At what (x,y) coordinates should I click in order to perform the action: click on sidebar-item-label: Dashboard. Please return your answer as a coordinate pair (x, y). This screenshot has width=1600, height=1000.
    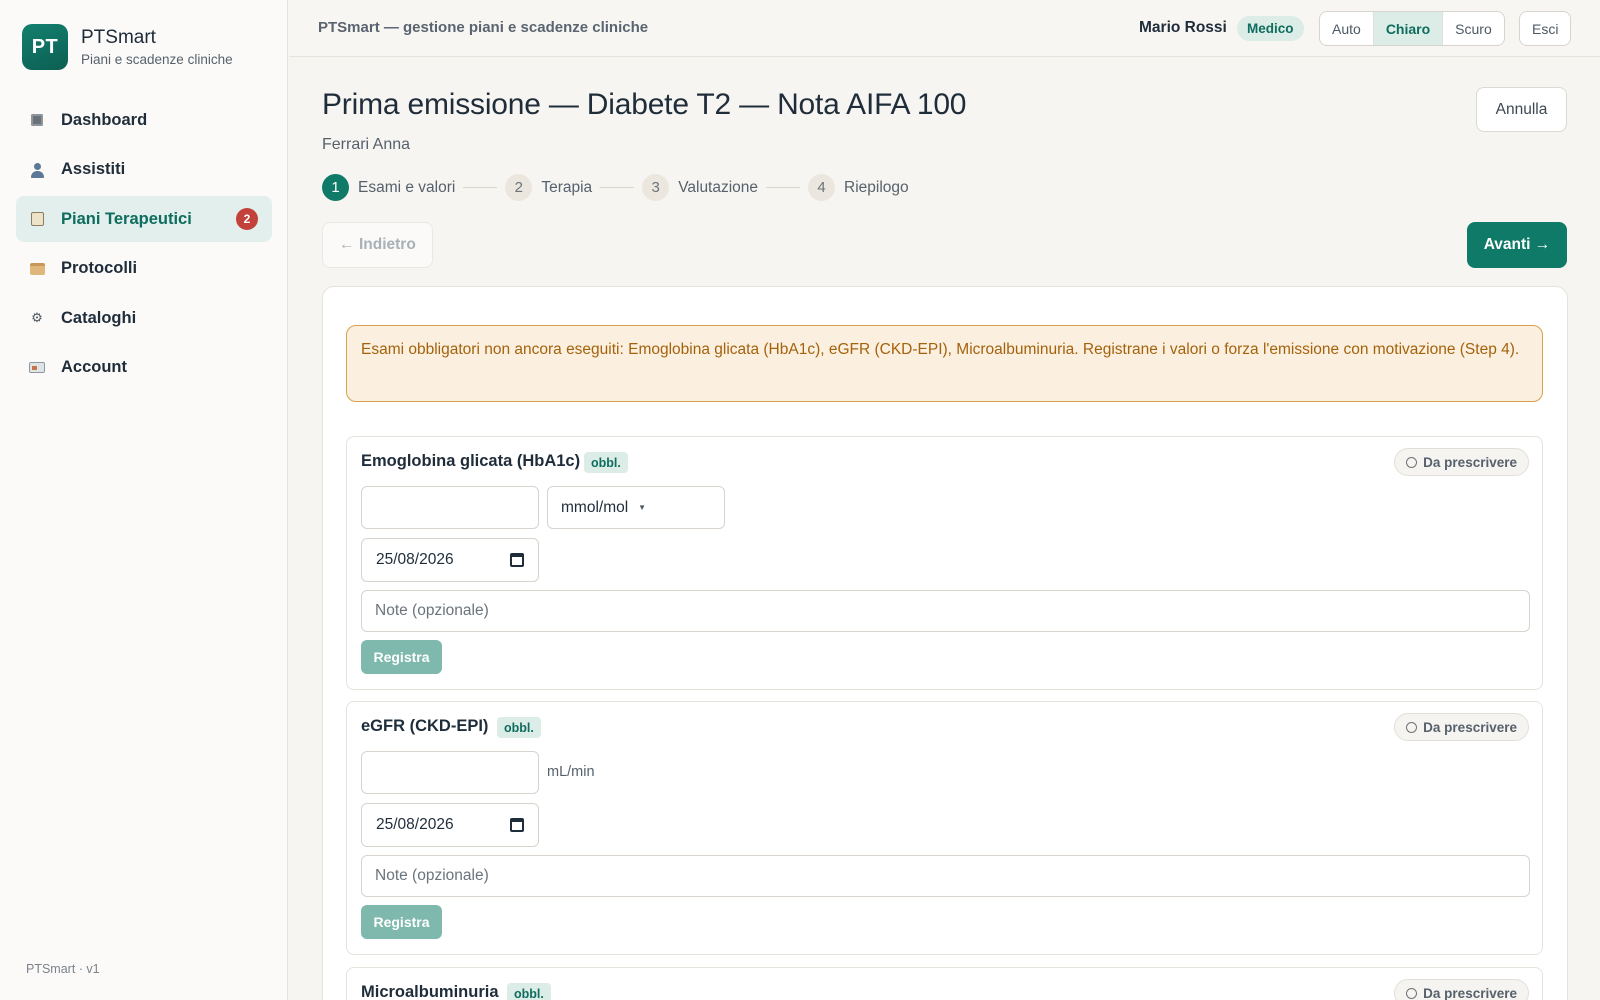
    Looking at the image, I should click on (104, 119).